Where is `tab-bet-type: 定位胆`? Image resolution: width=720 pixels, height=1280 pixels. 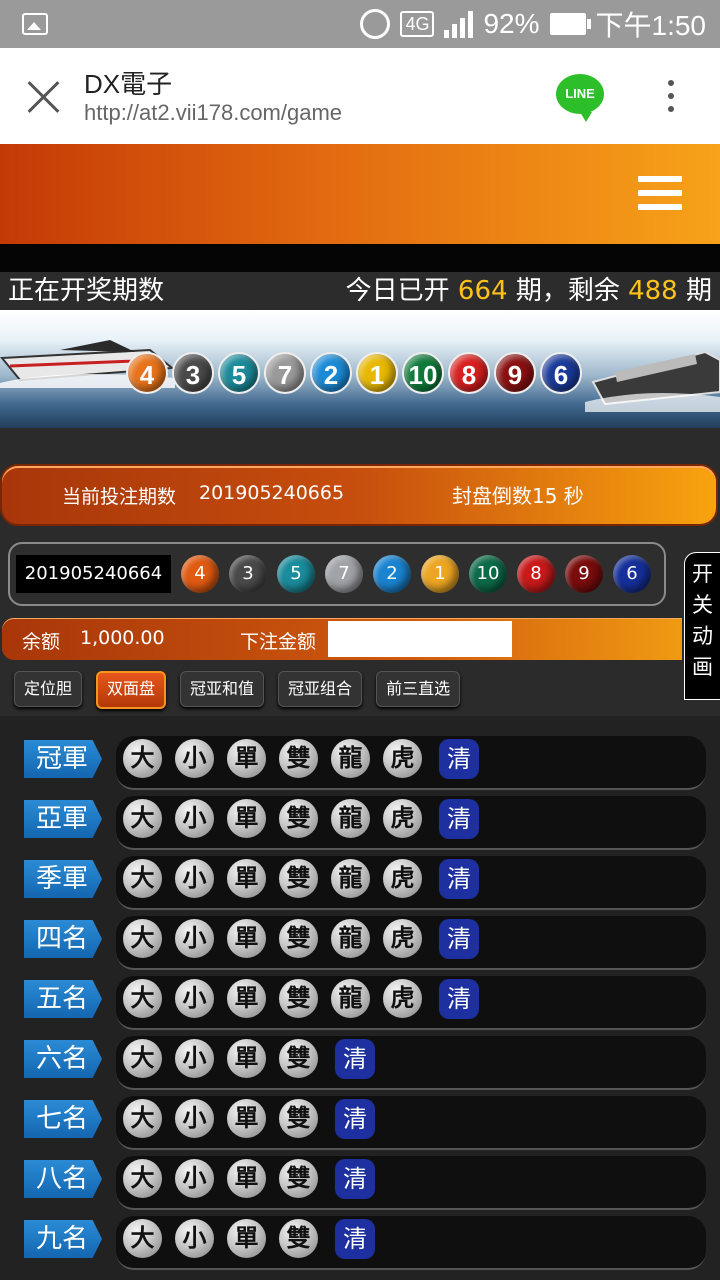 tab-bet-type: 定位胆 is located at coordinates (48, 689).